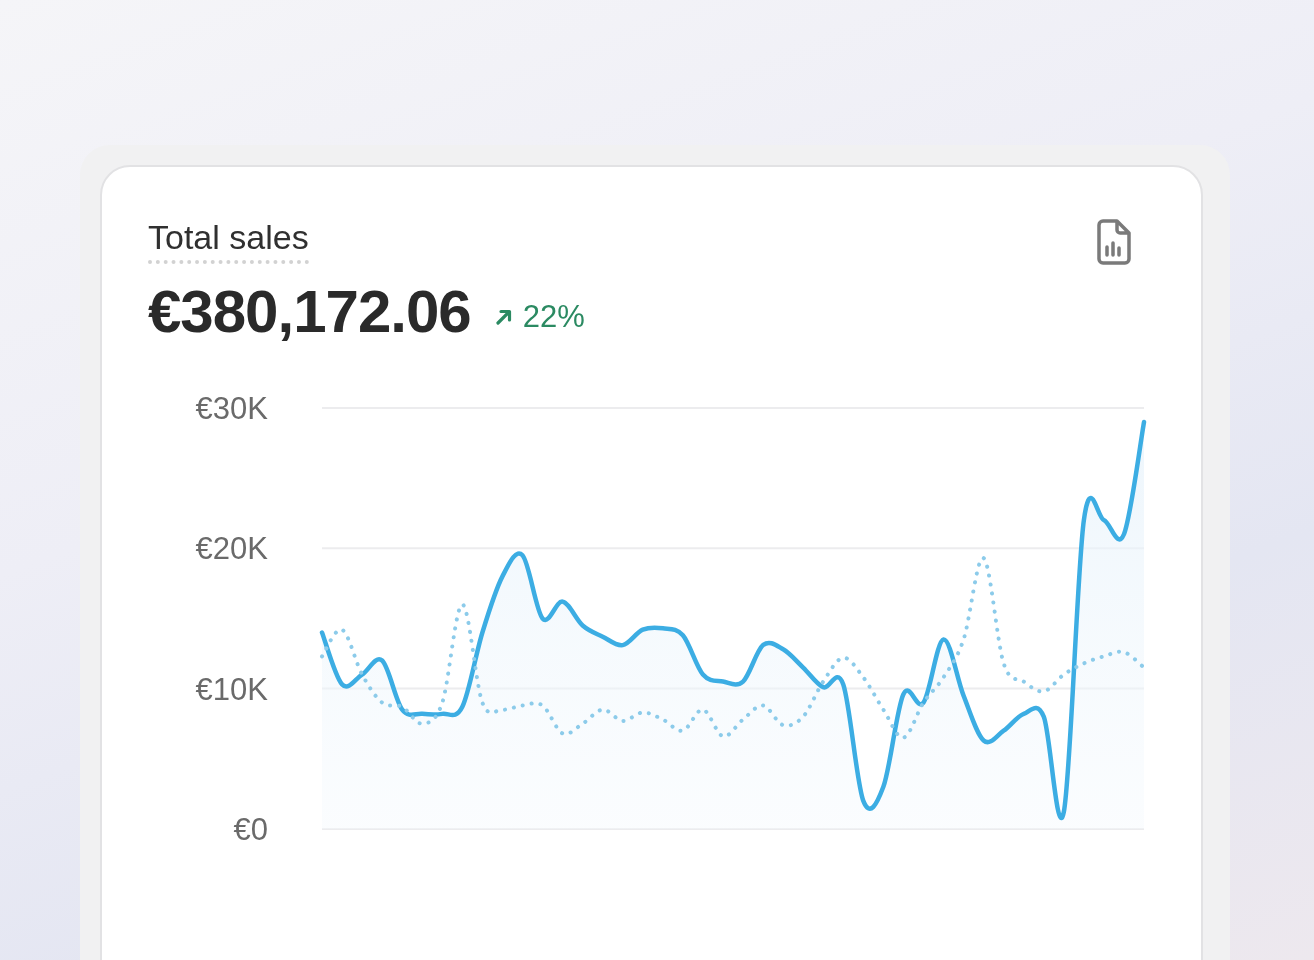 The image size is (1314, 960). What do you see at coordinates (553, 316) in the screenshot?
I see `change-percent: 22%` at bounding box center [553, 316].